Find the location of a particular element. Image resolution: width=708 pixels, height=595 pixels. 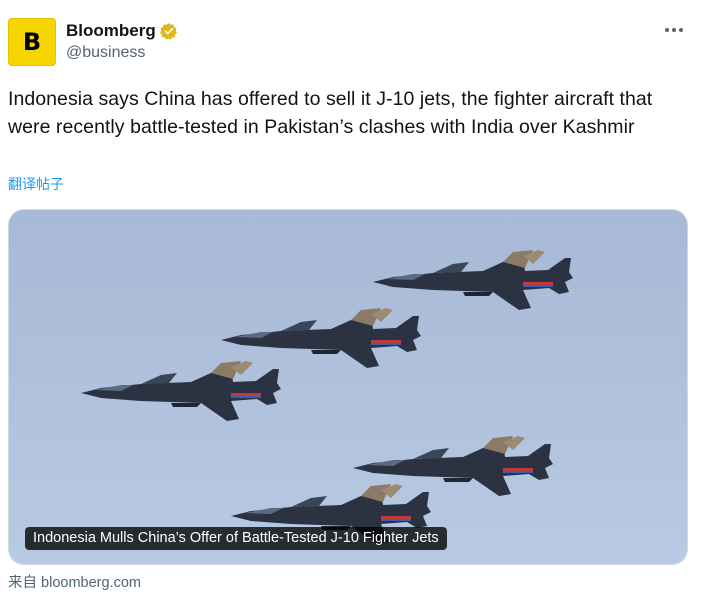

display-name-row: Bloomberg is located at coordinates (122, 31).